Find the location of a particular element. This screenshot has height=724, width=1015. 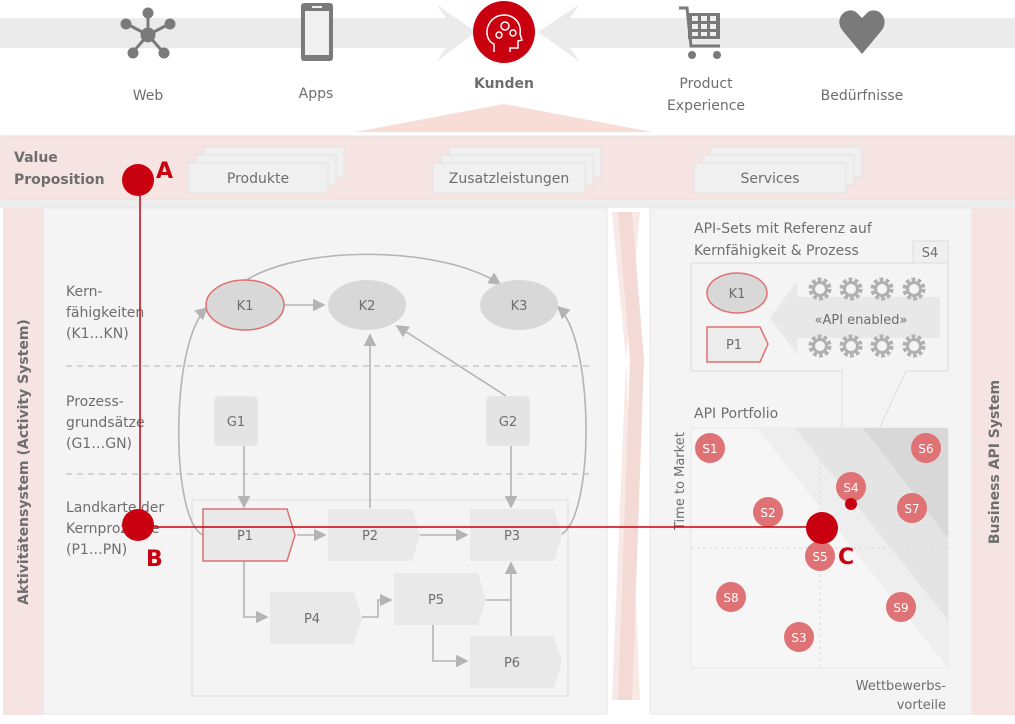

capability-label: K3 is located at coordinates (519, 306).